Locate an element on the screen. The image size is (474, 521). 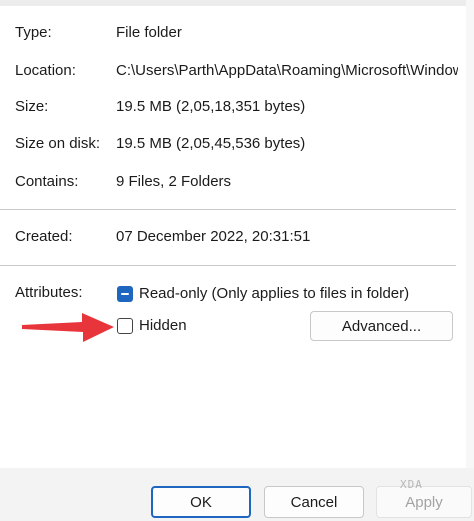
read-only-checkbox is located at coordinates (125, 294).